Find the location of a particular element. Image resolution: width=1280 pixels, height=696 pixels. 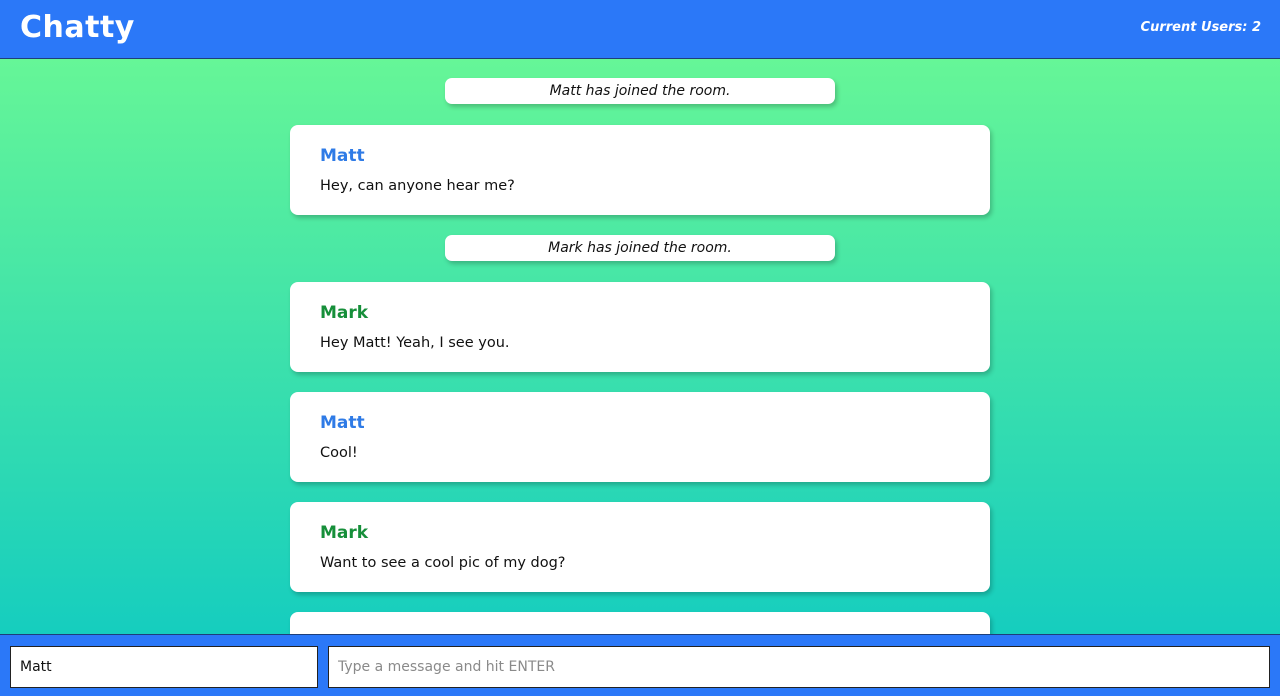

chat-message: Mark Hey Matt! Yeah, I see you. is located at coordinates (640, 327).